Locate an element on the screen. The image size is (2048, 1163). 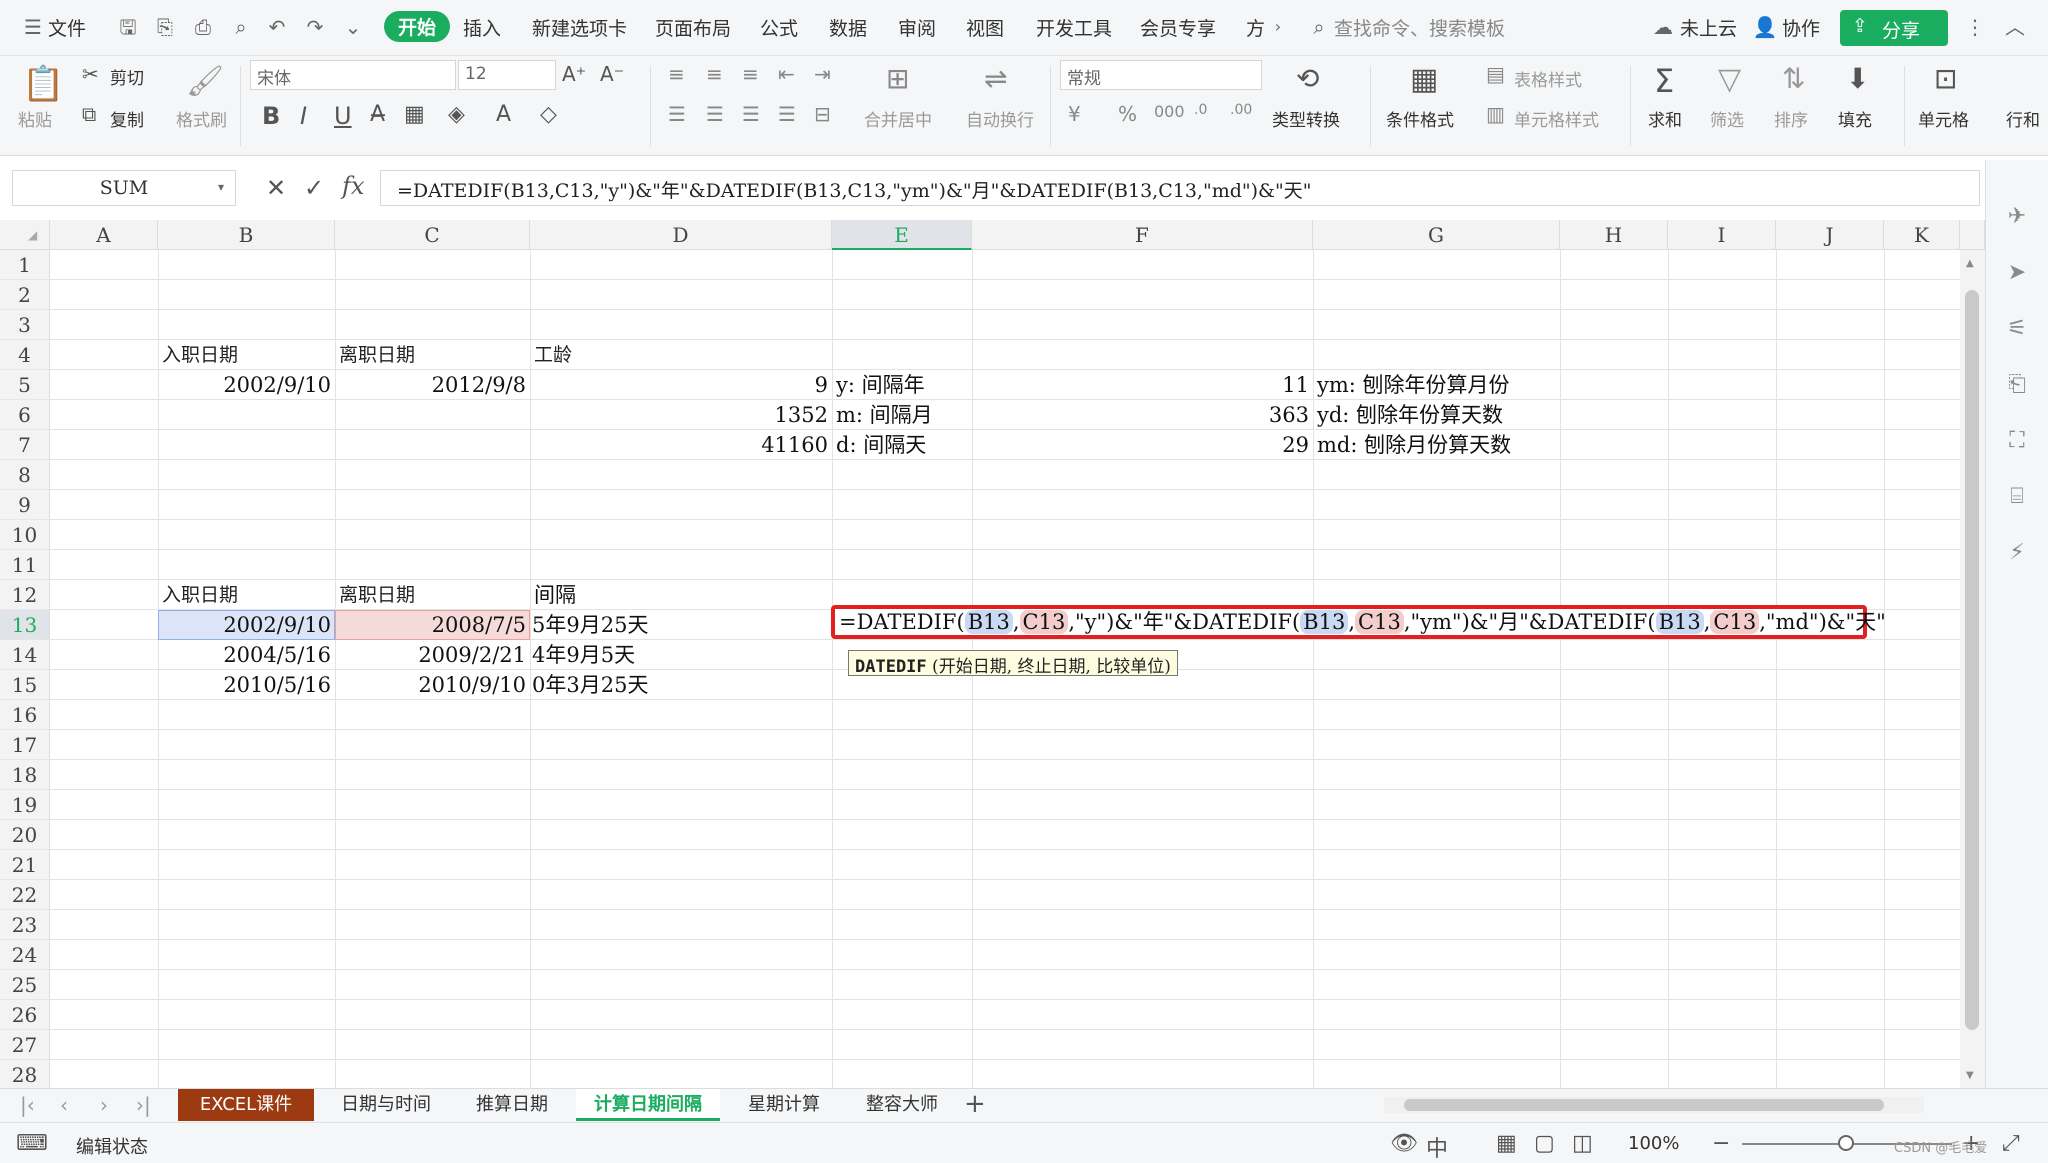
select-all-corner: ◢ is located at coordinates (25, 235).